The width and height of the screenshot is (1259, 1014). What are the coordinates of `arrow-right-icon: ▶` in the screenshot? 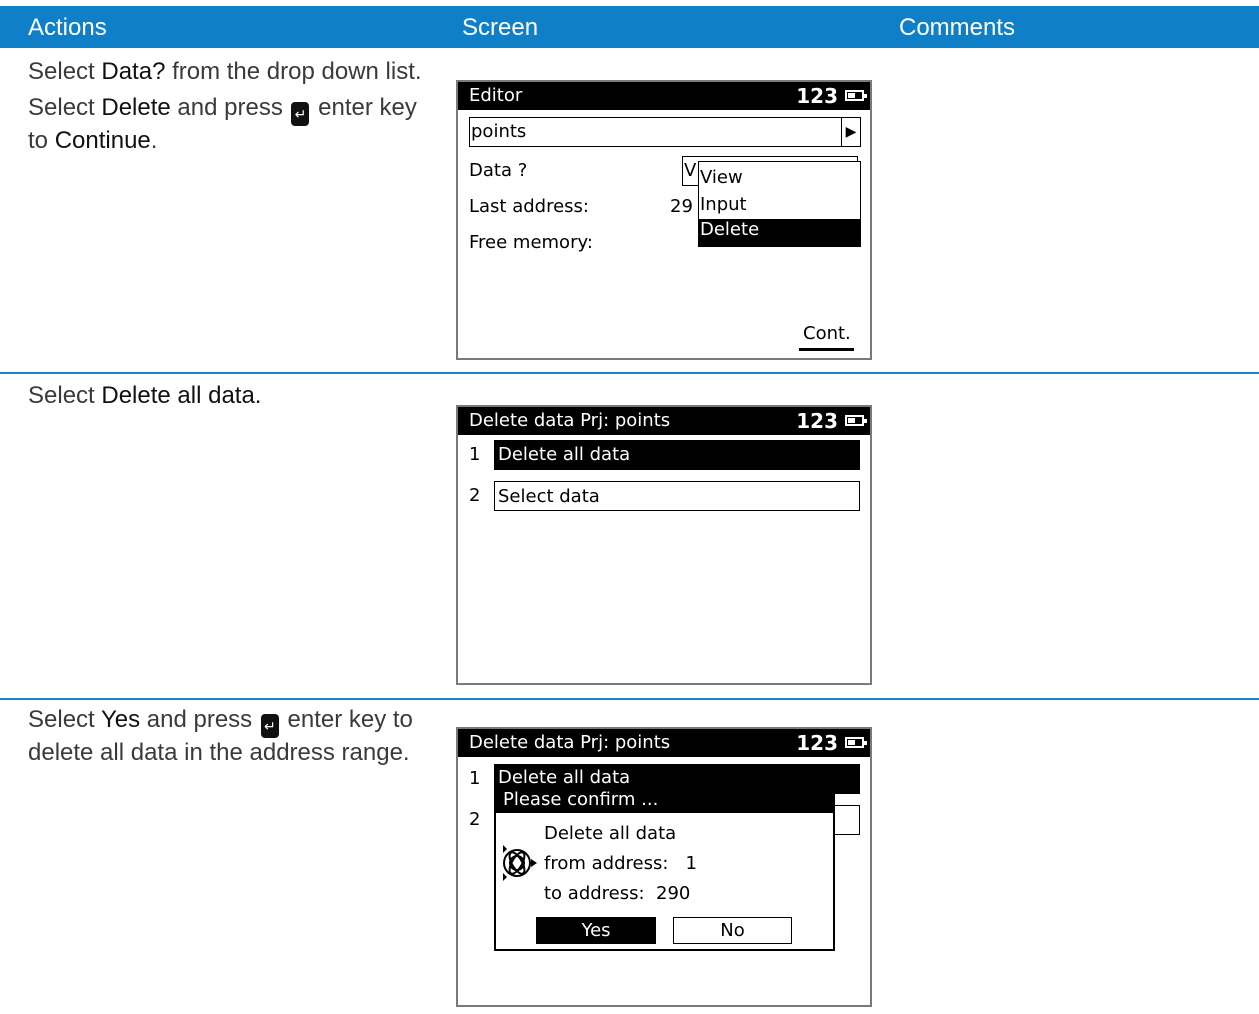 It's located at (850, 132).